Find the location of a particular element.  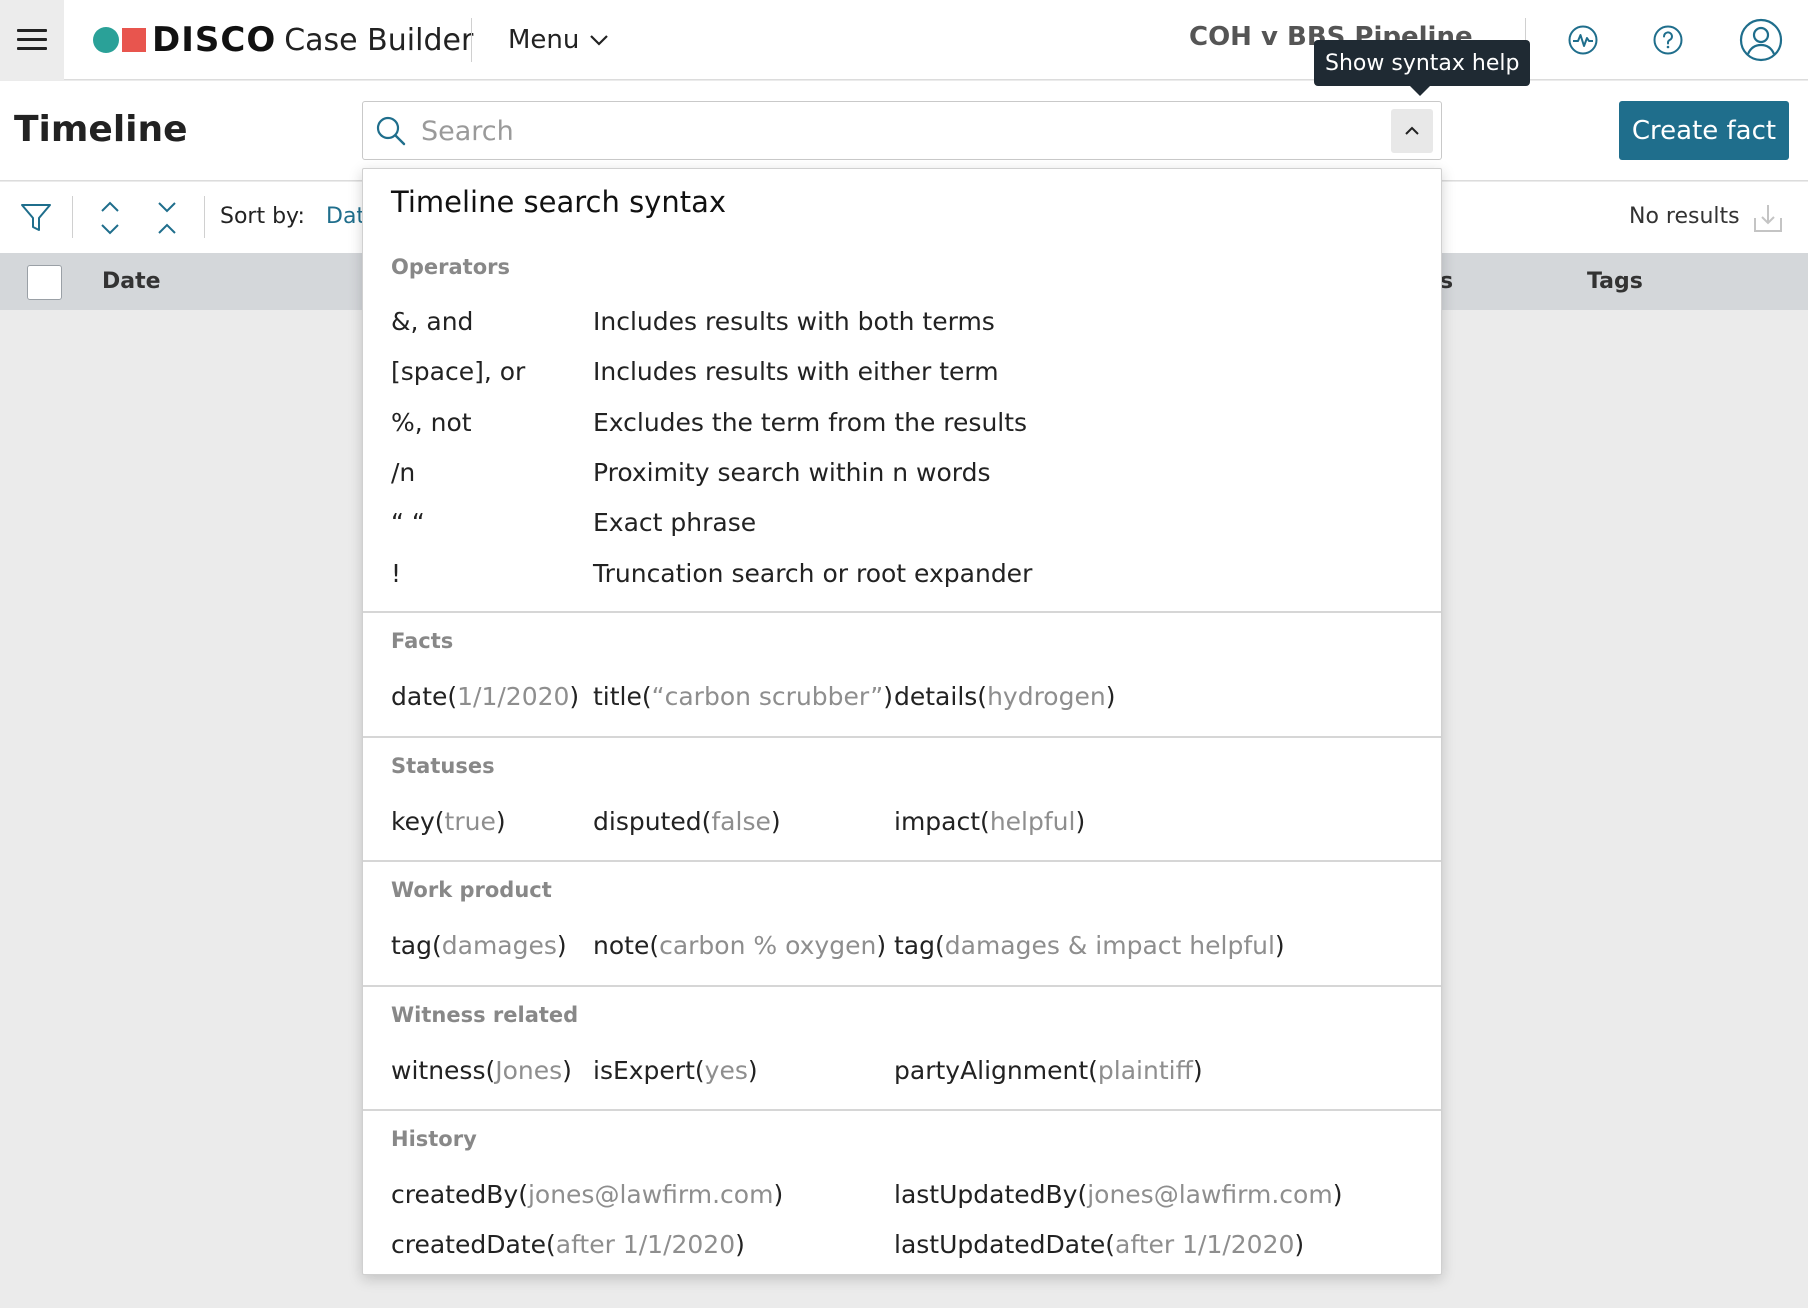

example-query: lastUpdatedBy(jones@lawfirm.com) is located at coordinates (1118, 1194).